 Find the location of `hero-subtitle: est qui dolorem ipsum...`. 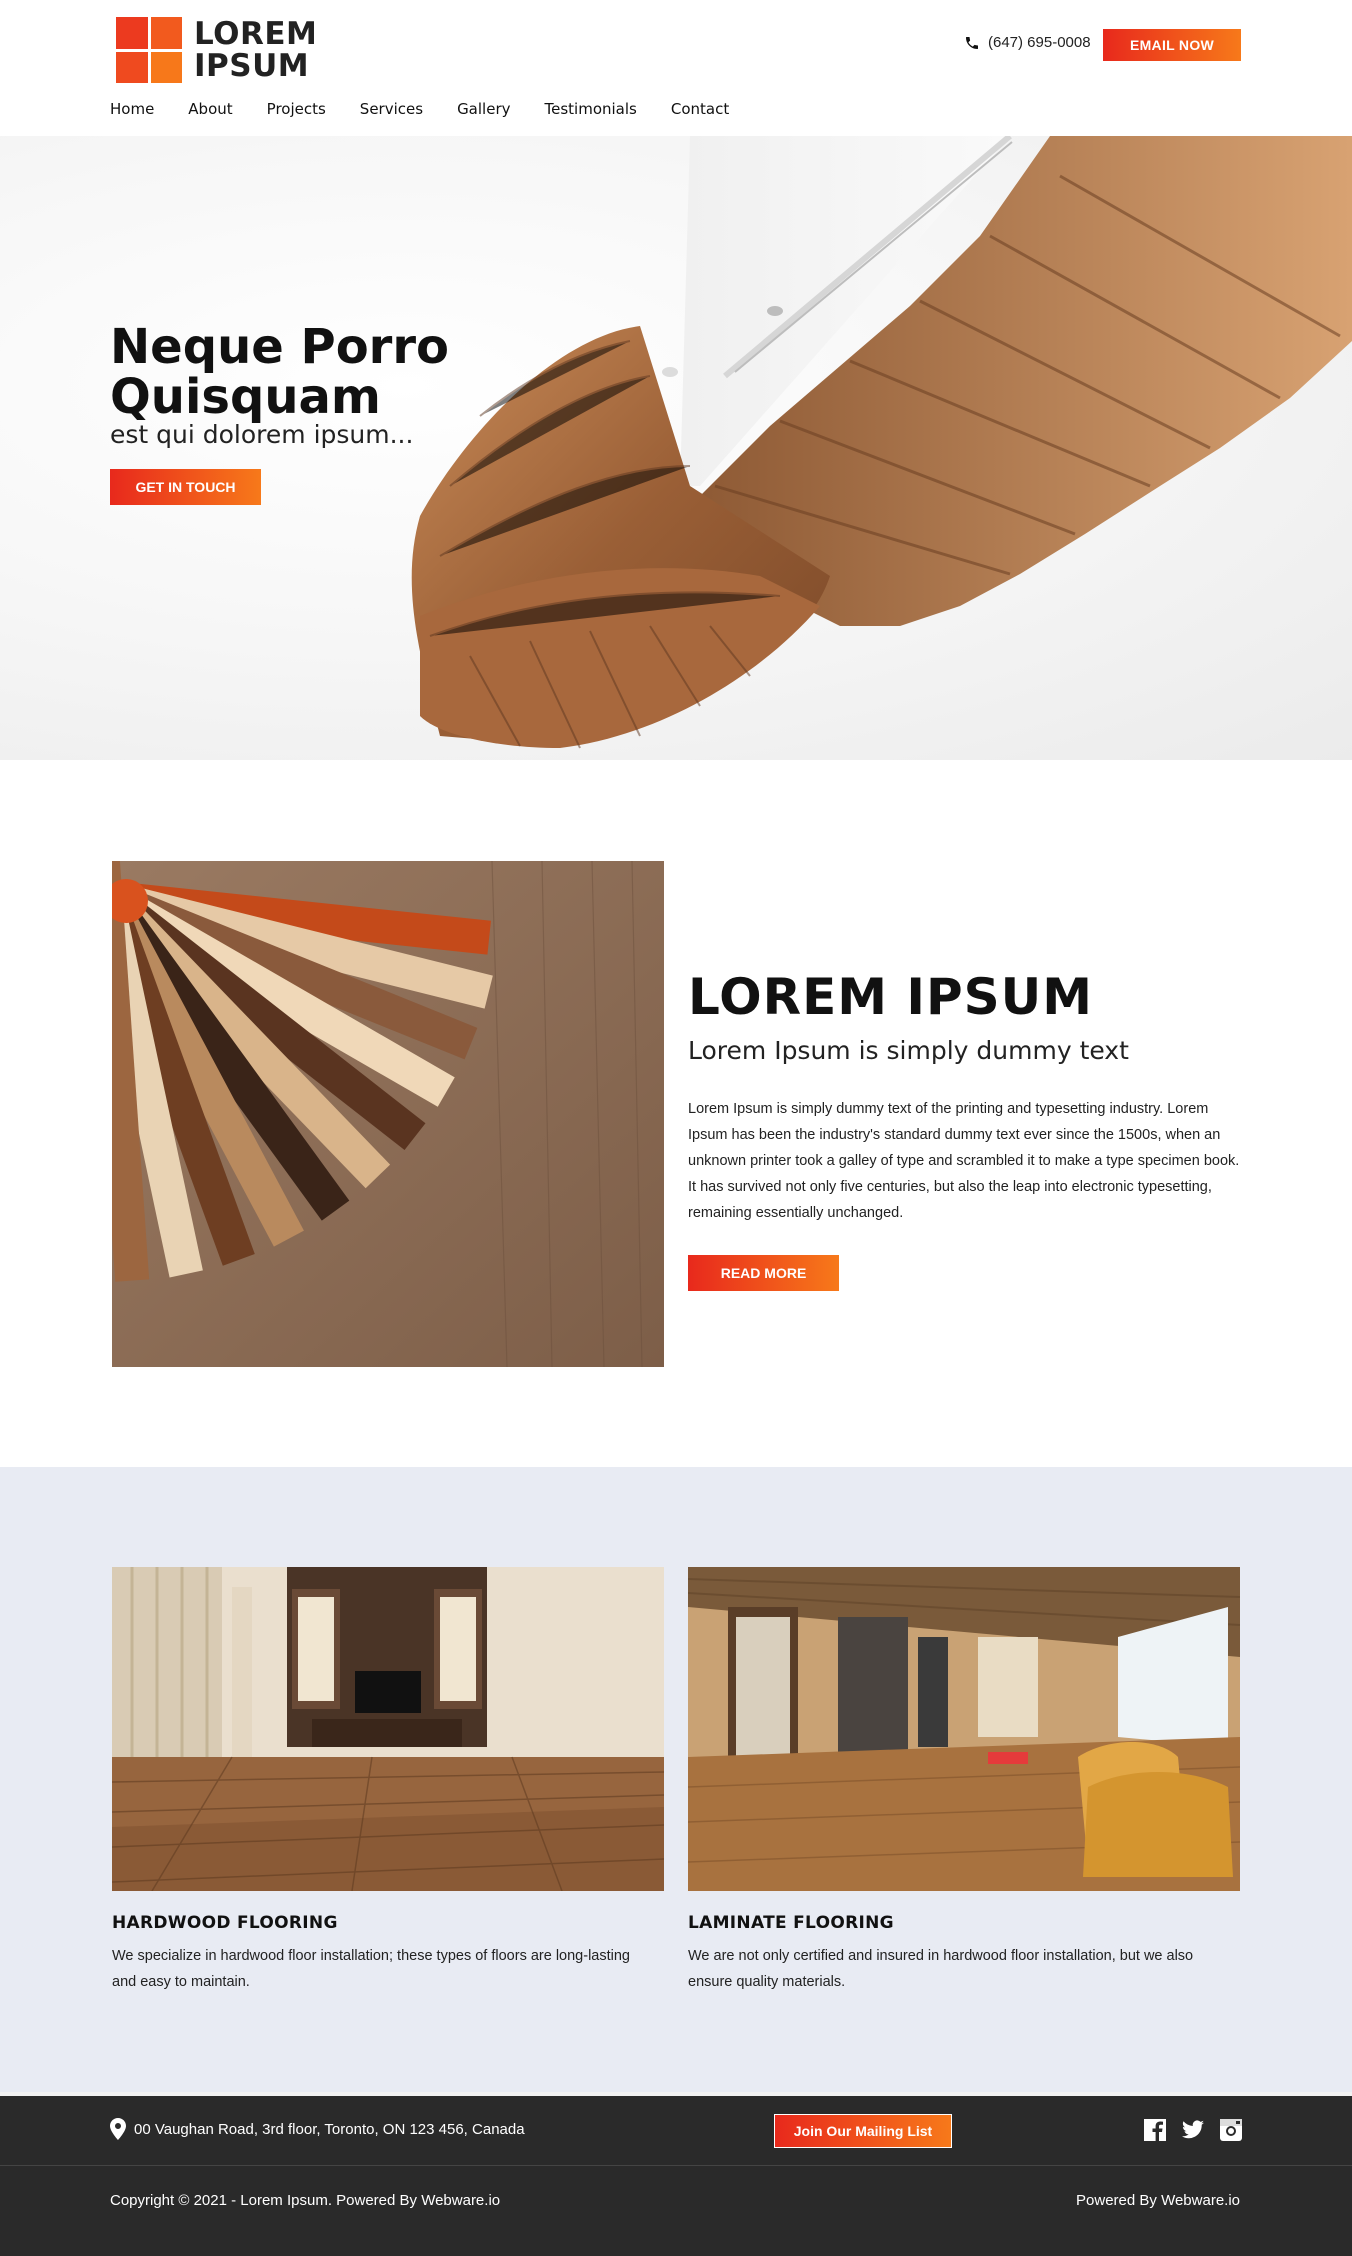

hero-subtitle: est qui dolorem ipsum... is located at coordinates (262, 434).